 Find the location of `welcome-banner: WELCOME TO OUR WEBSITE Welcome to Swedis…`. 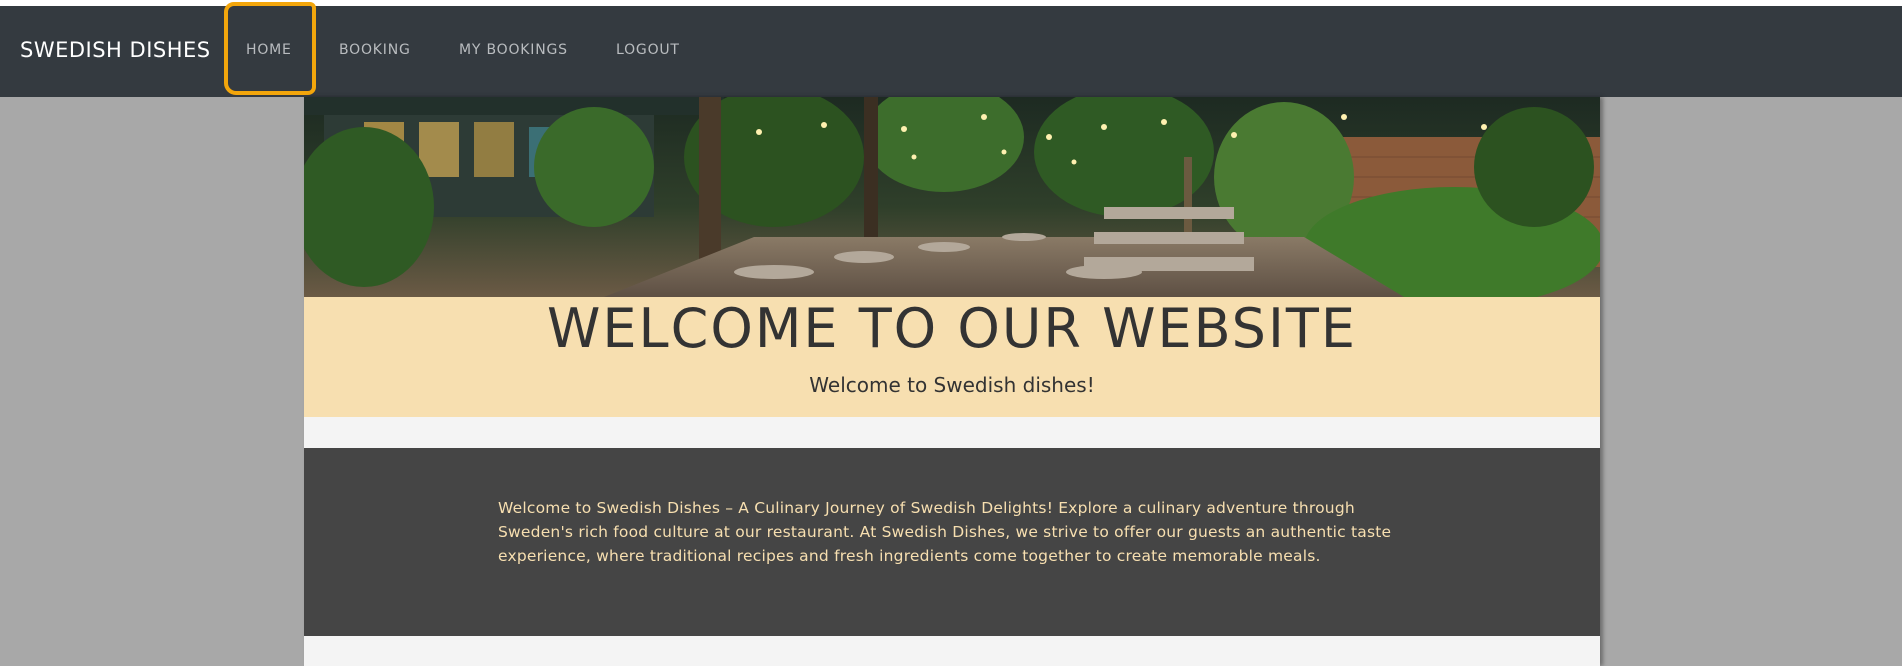

welcome-banner: WELCOME TO OUR WEBSITE Welcome to Swedis… is located at coordinates (952, 357).